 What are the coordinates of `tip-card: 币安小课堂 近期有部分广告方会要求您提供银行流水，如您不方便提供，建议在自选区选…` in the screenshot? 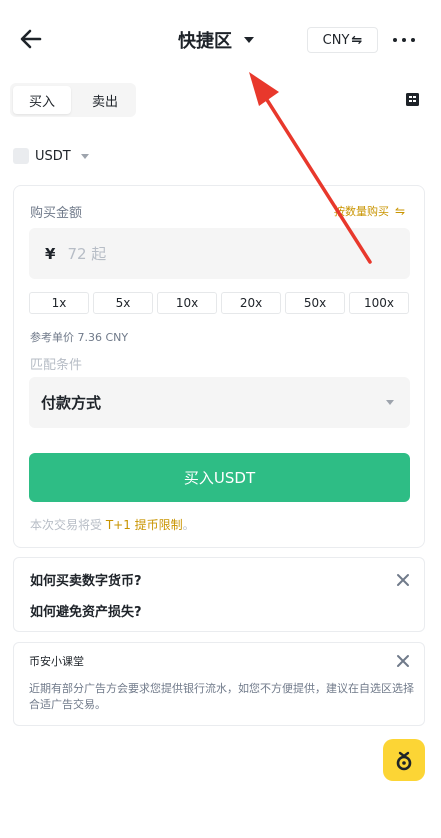 It's located at (219, 684).